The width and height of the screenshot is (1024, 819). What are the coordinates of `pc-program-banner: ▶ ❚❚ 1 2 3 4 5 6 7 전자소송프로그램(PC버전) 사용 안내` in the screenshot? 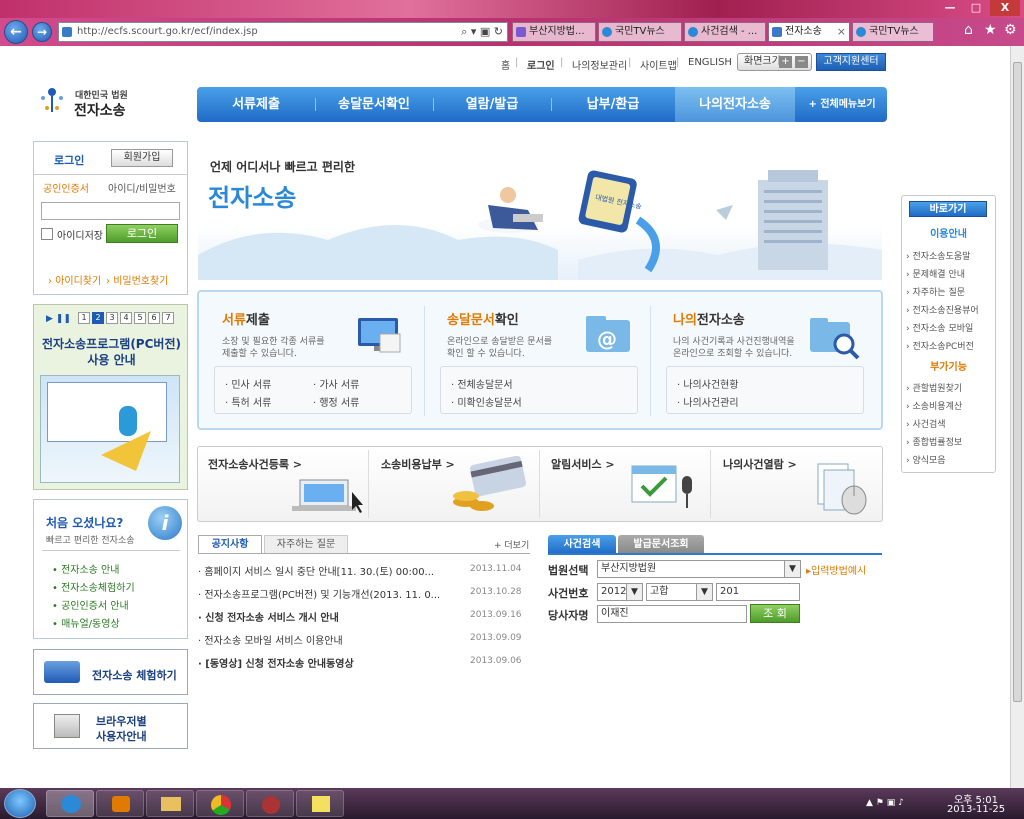 It's located at (110, 397).